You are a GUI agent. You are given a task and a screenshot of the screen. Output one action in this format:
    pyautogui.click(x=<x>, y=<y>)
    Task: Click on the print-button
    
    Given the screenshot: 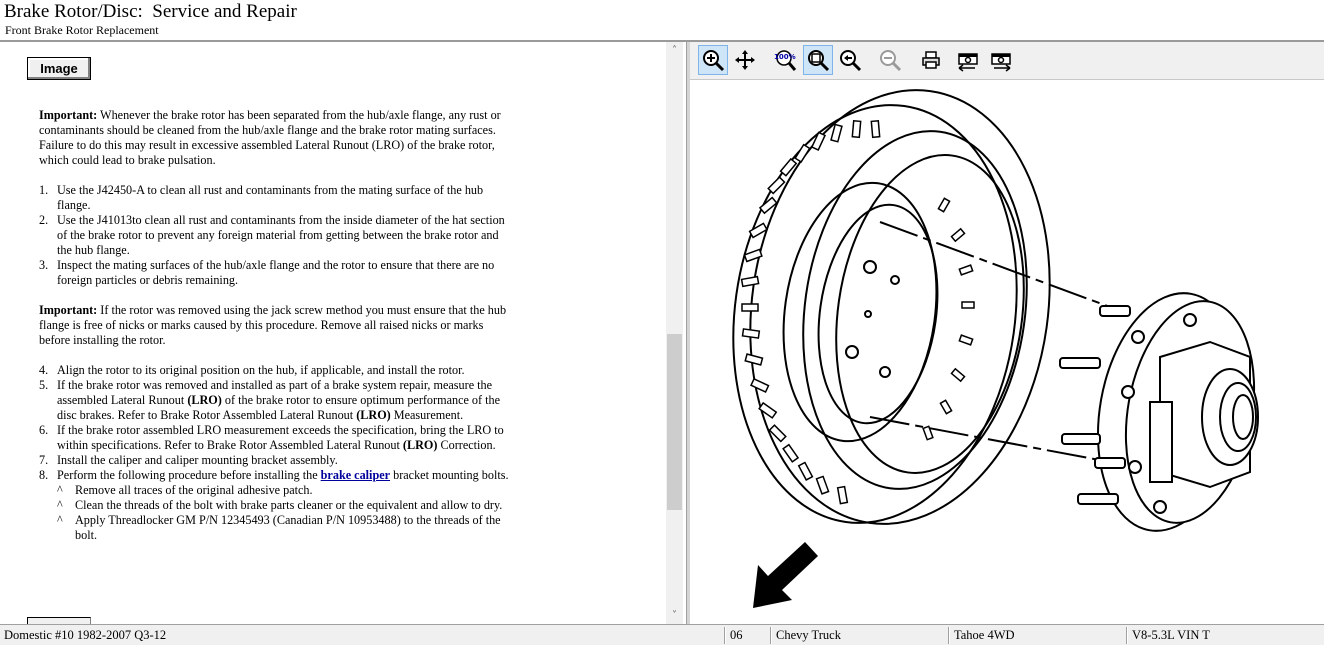 What is the action you would take?
    pyautogui.click(x=931, y=60)
    